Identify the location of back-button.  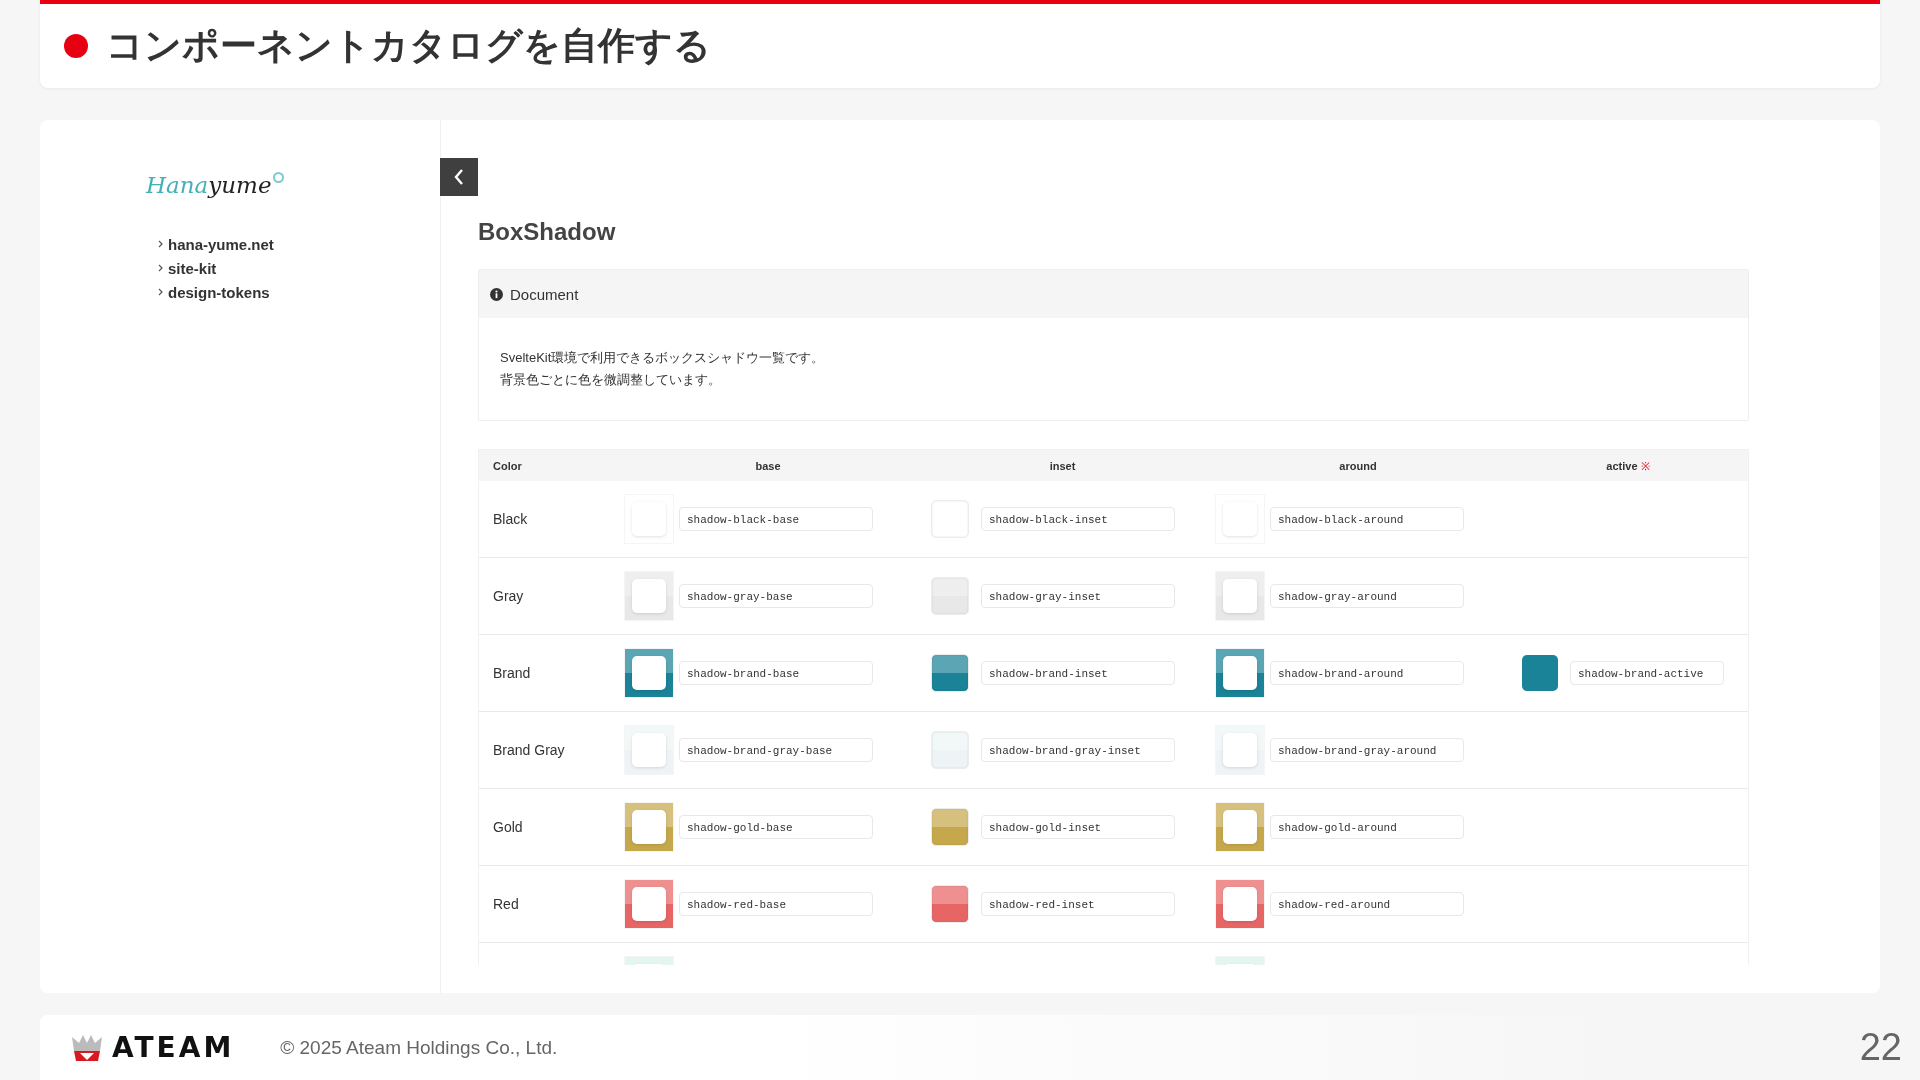
(459, 177).